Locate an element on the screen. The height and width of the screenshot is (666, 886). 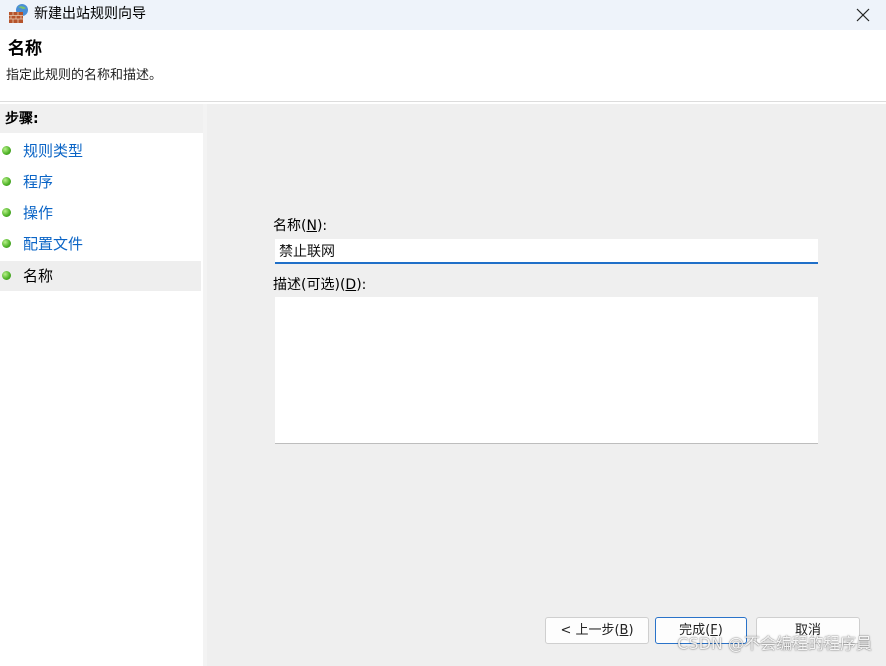
header-separator is located at coordinates (443, 101).